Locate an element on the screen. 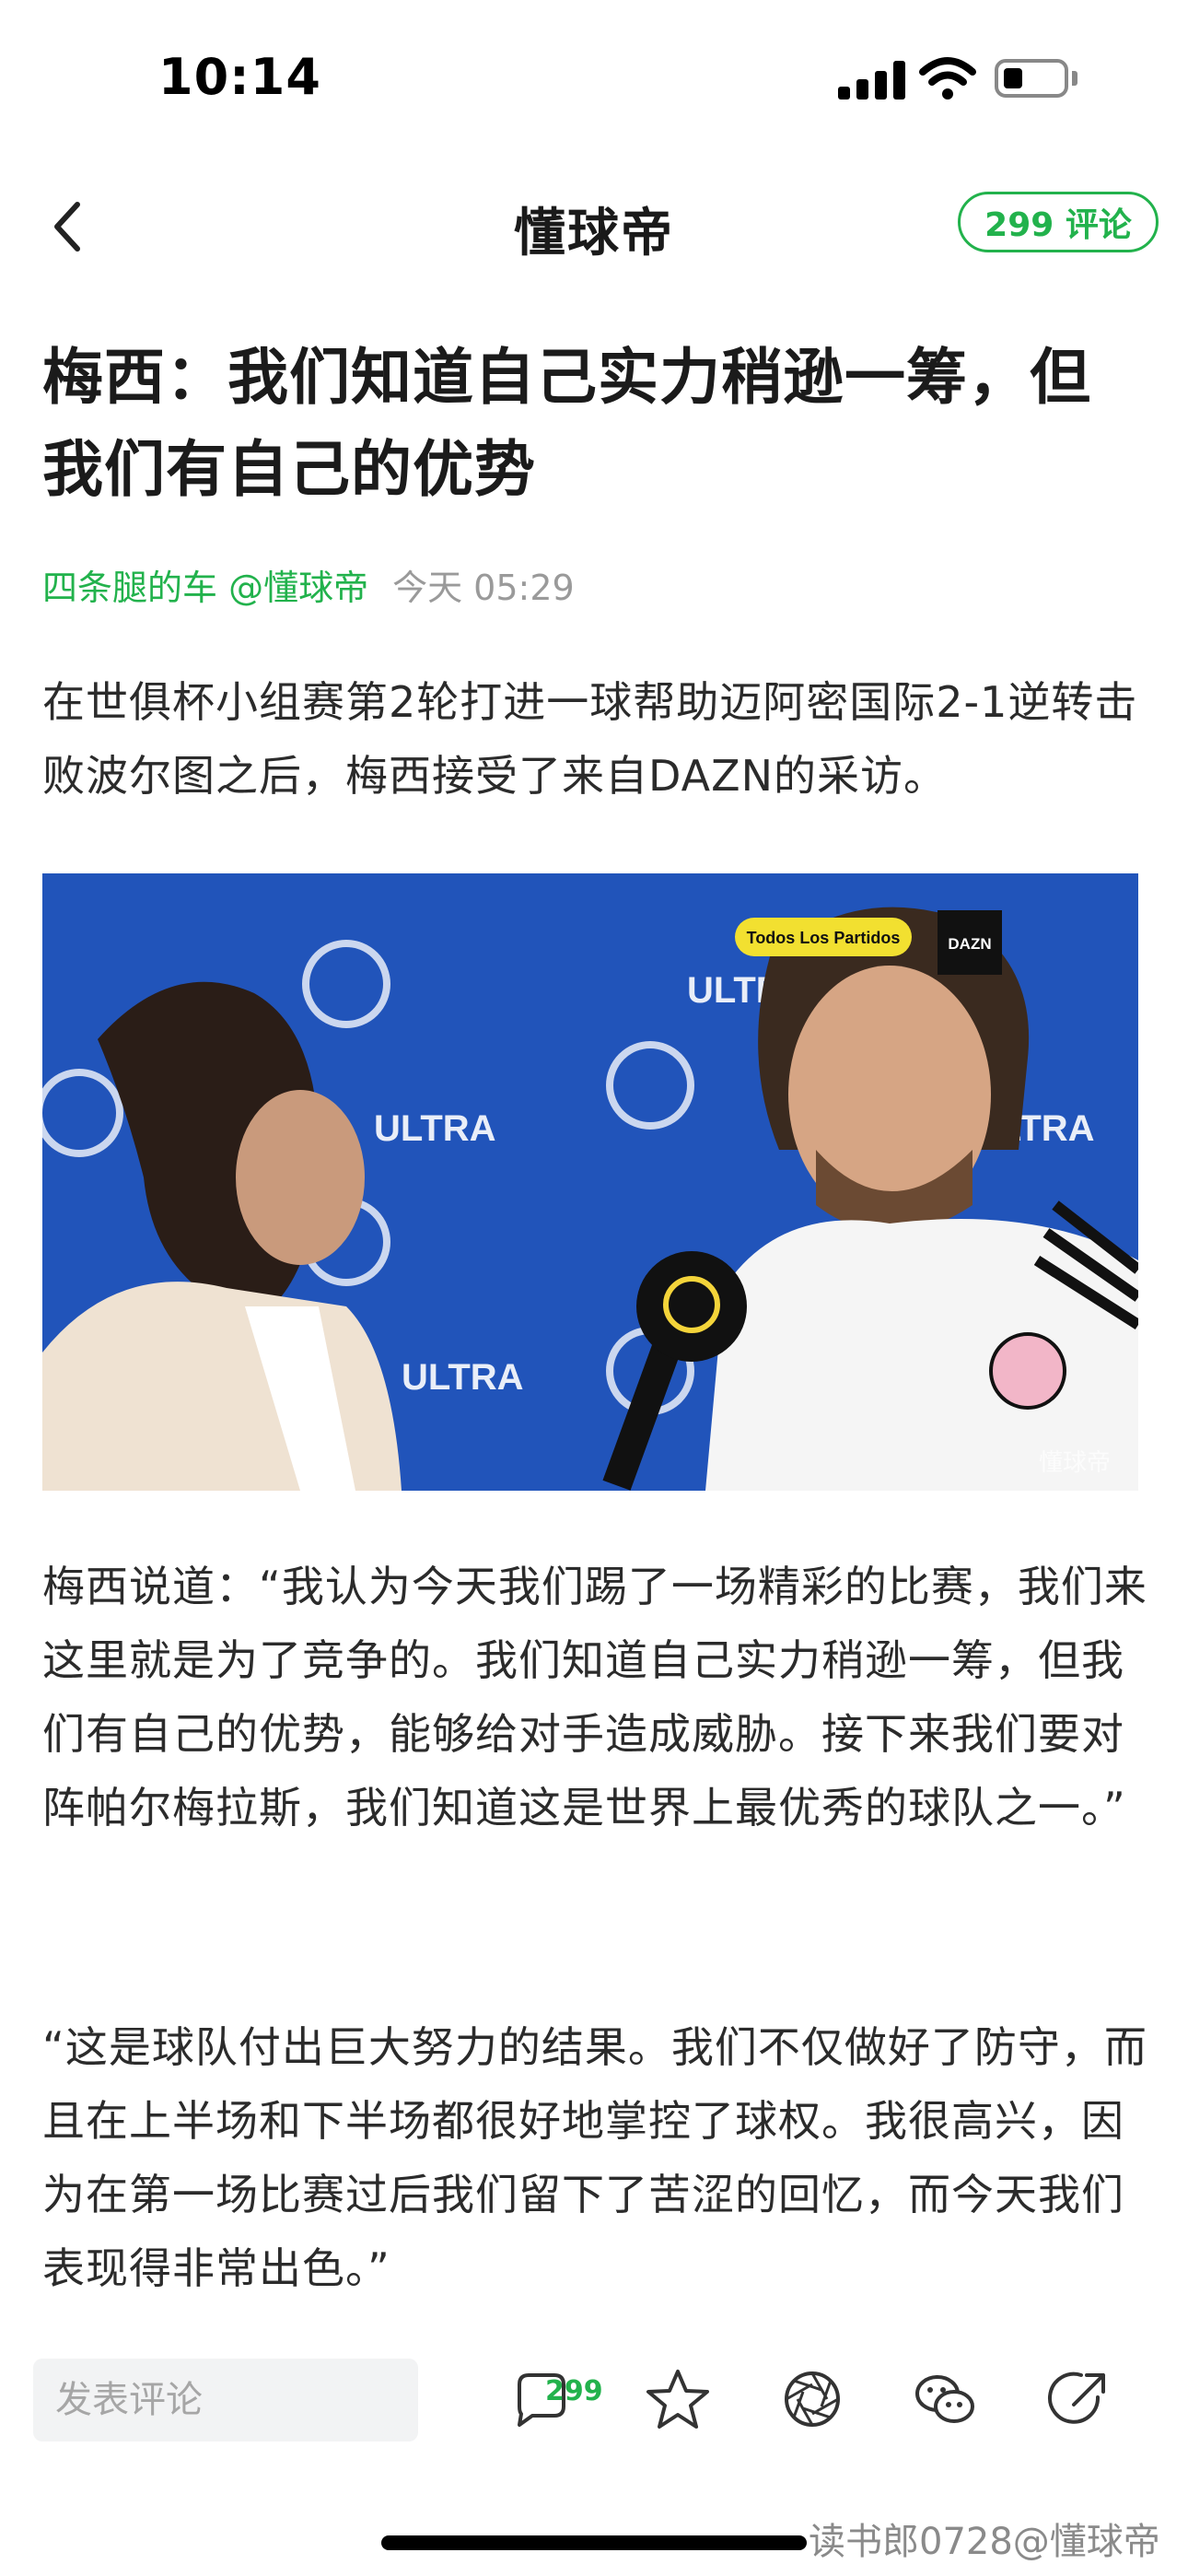 The image size is (1188, 2576). share-forward-icon is located at coordinates (1079, 2399).